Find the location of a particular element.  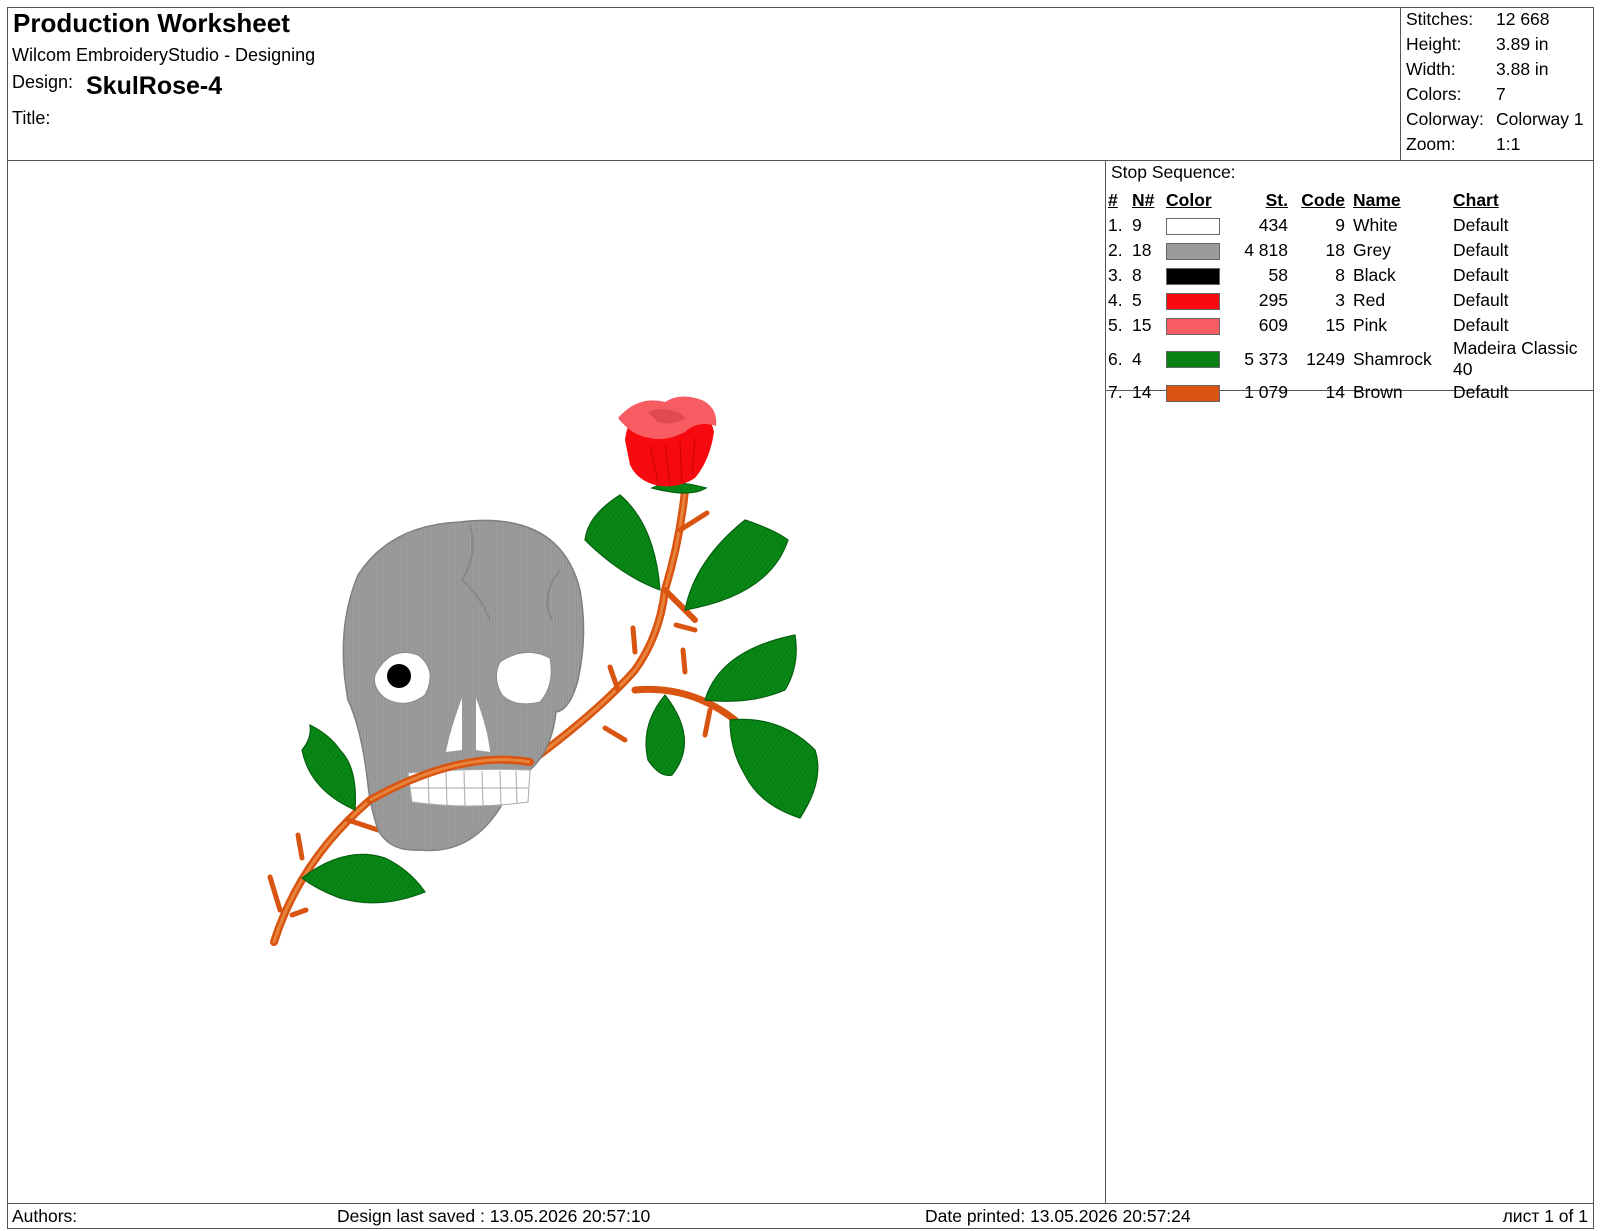

row-name: Shamrock is located at coordinates (1392, 358).